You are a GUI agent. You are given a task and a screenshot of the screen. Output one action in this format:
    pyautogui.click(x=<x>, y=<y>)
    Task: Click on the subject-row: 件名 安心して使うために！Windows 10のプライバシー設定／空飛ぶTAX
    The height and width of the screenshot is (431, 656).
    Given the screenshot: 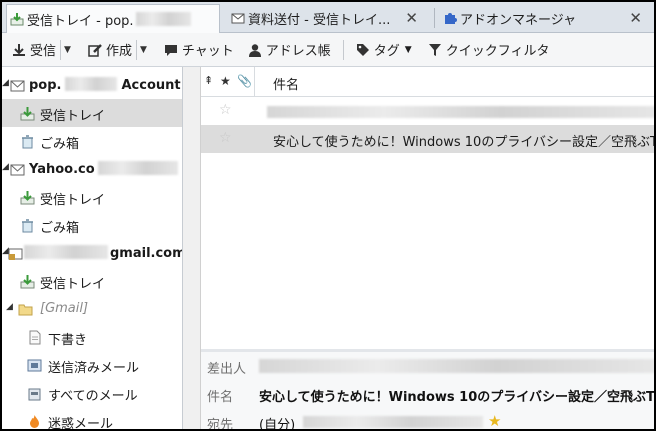 What is the action you would take?
    pyautogui.click(x=428, y=394)
    